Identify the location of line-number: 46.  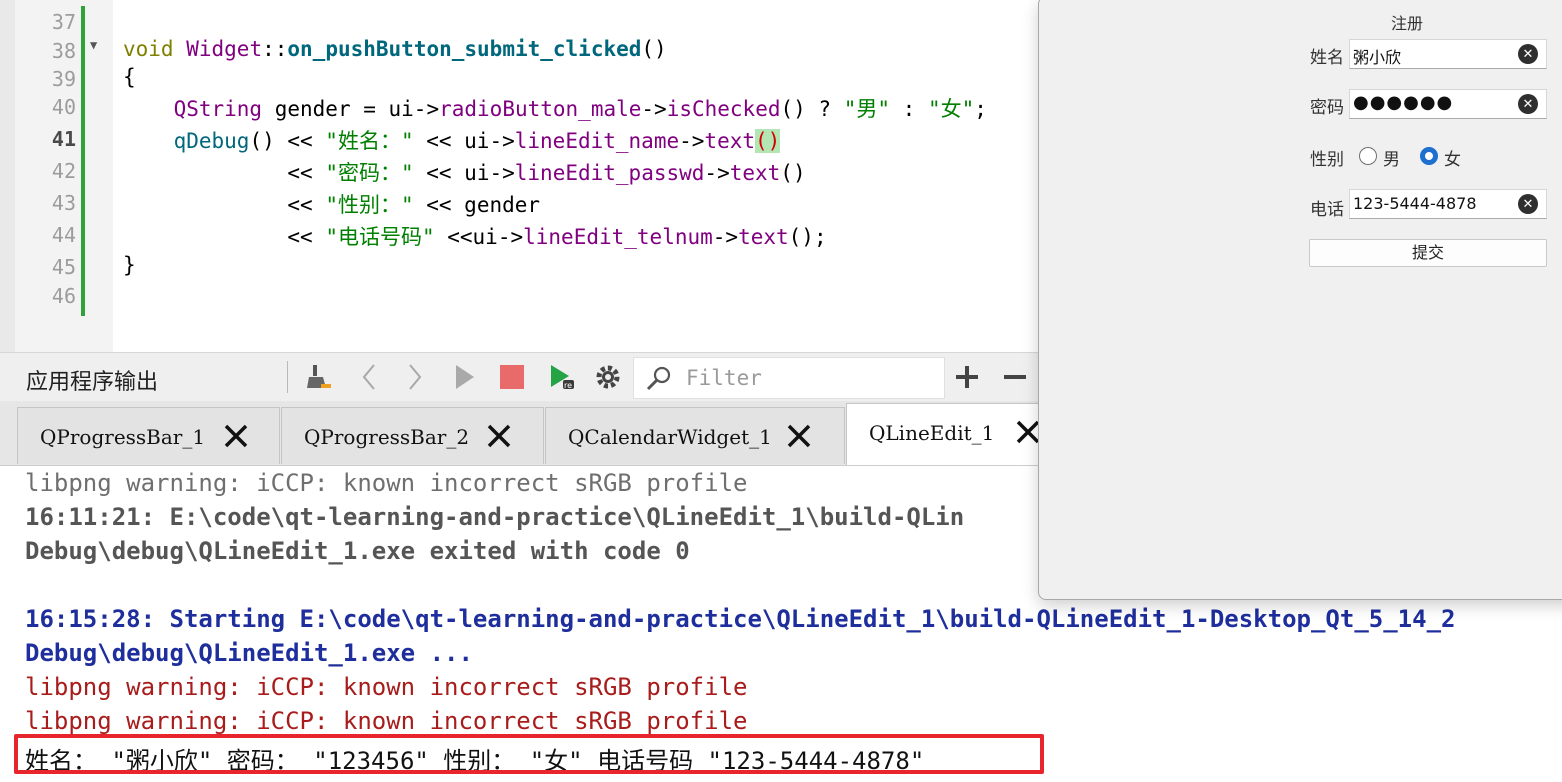
(63, 296).